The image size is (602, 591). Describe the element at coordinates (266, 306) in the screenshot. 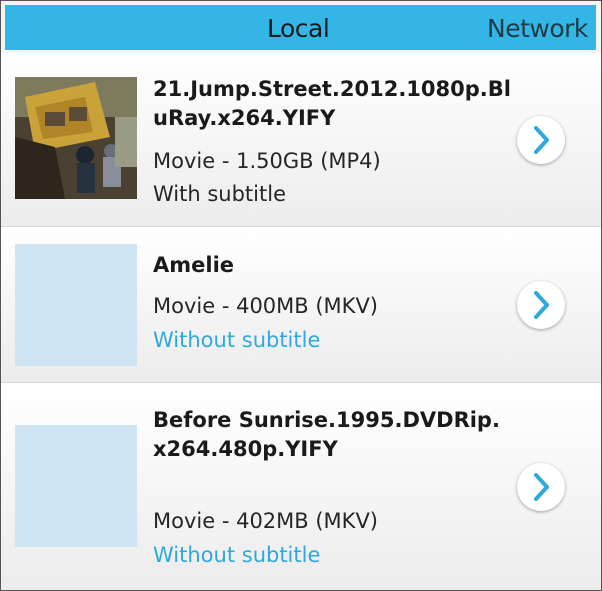

I see `video-meta: Movie - 400MB (MKV)` at that location.